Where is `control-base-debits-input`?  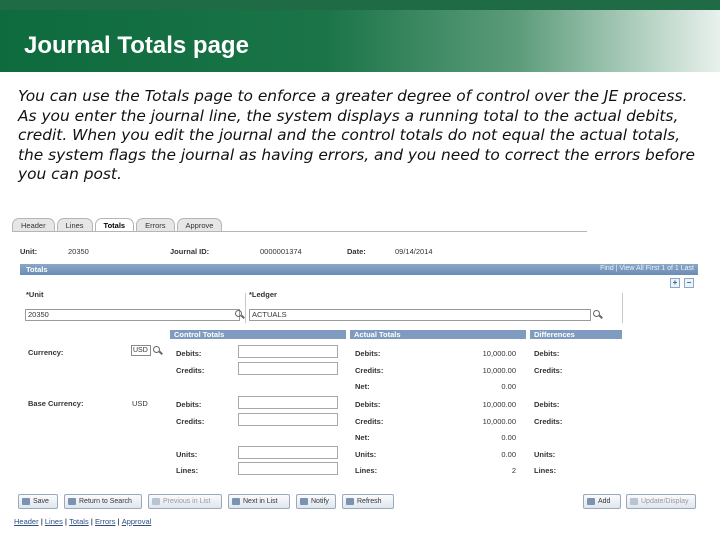 control-base-debits-input is located at coordinates (288, 402).